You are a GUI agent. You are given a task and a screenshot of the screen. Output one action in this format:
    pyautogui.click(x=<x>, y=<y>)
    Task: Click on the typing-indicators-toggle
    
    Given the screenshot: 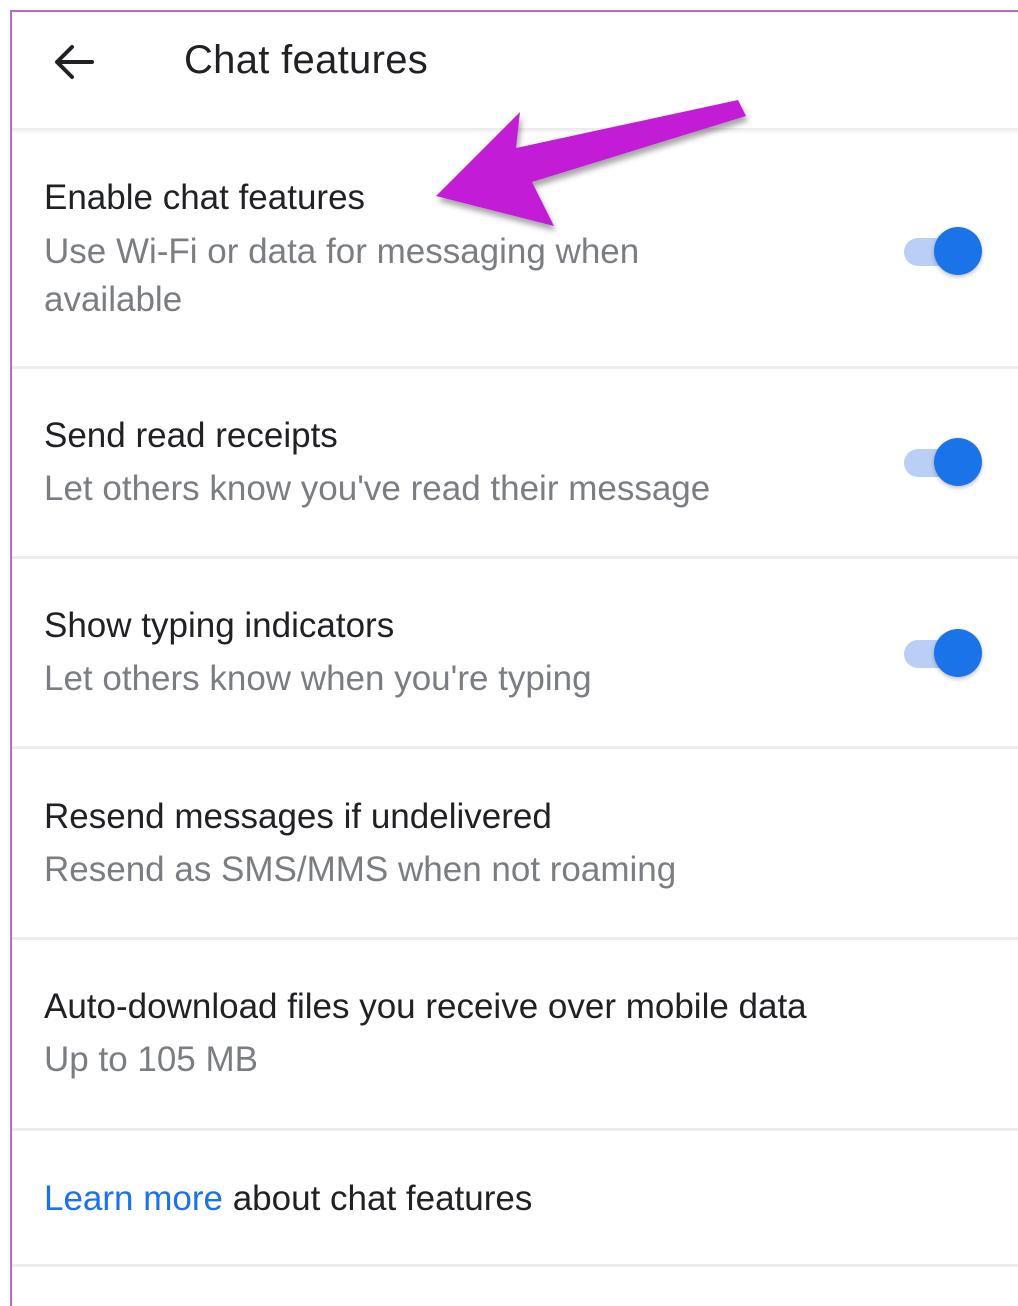 What is the action you would take?
    pyautogui.click(x=946, y=653)
    